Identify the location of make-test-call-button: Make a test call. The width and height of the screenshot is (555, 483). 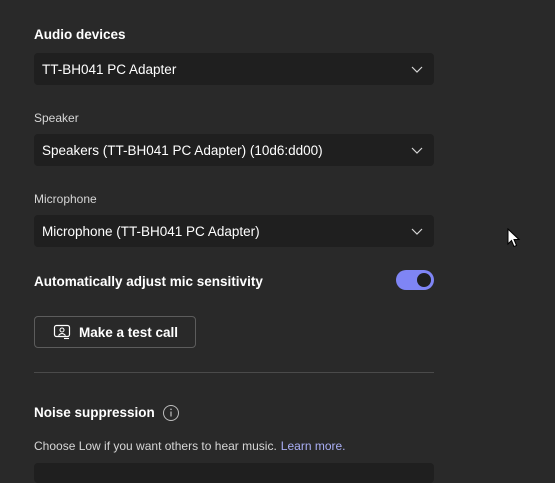
(115, 332).